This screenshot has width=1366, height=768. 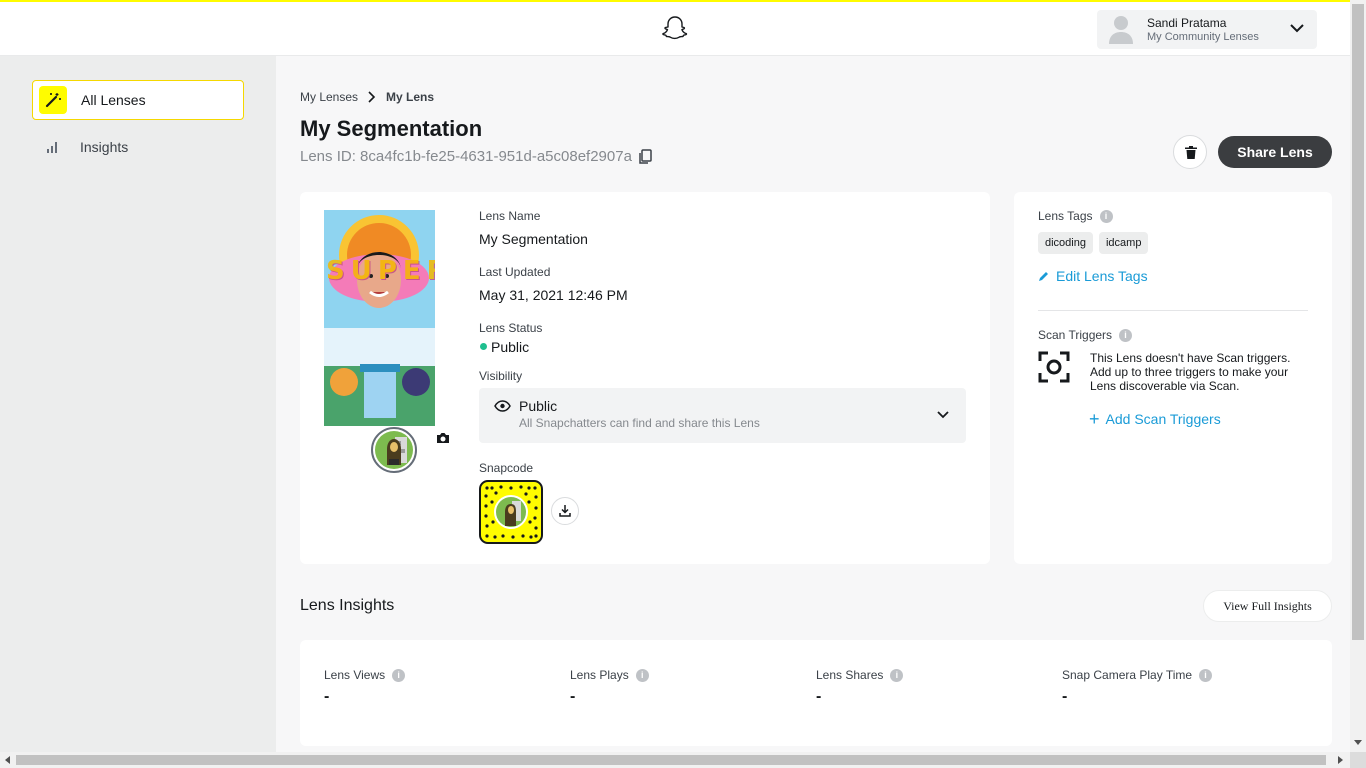 I want to click on lens-tags-header: Lens Tags i, so click(x=1075, y=216).